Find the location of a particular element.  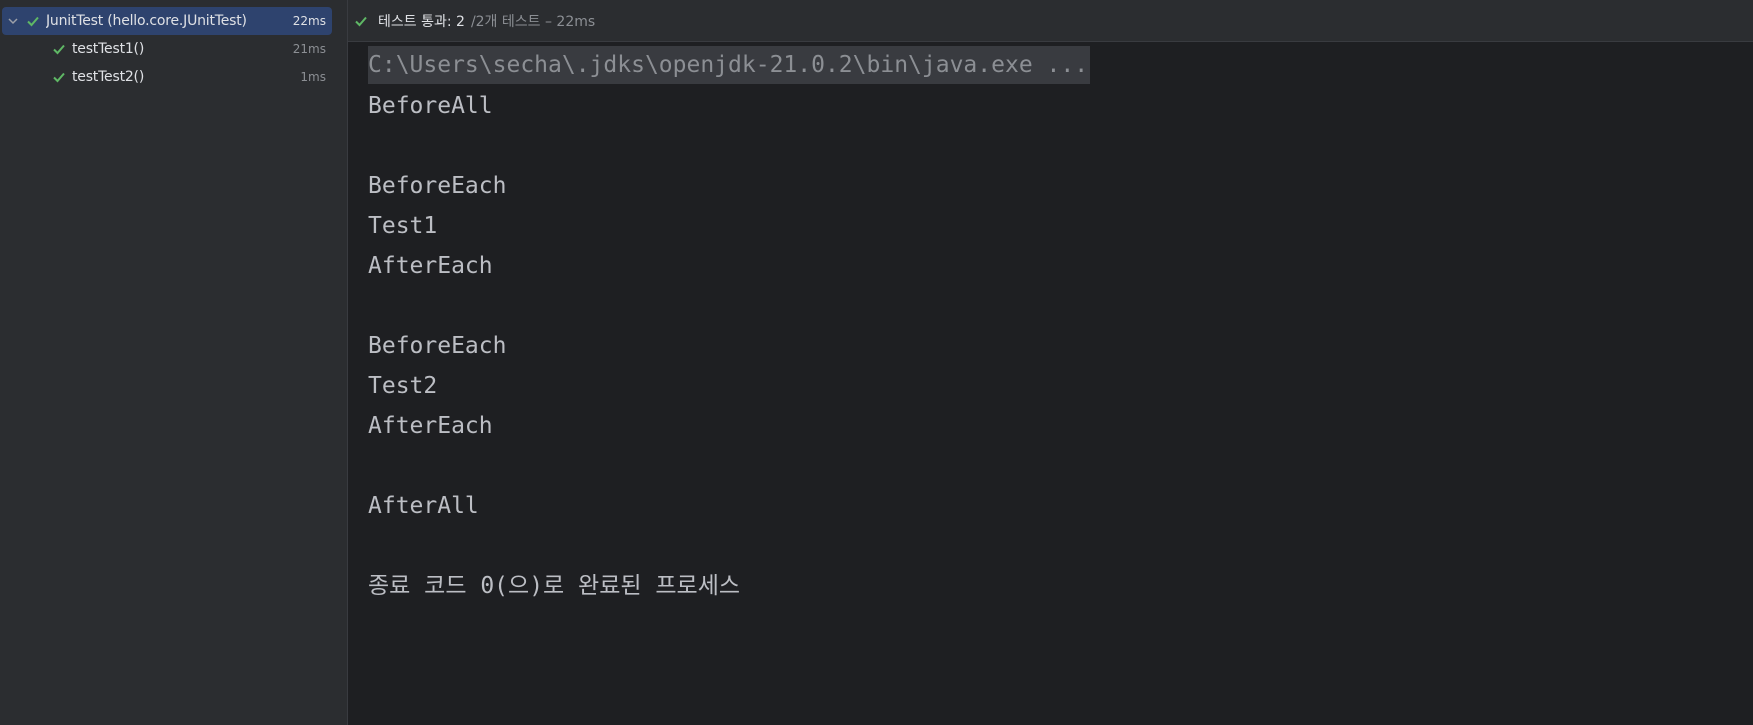

tree-item-duration: 1ms is located at coordinates (313, 77).